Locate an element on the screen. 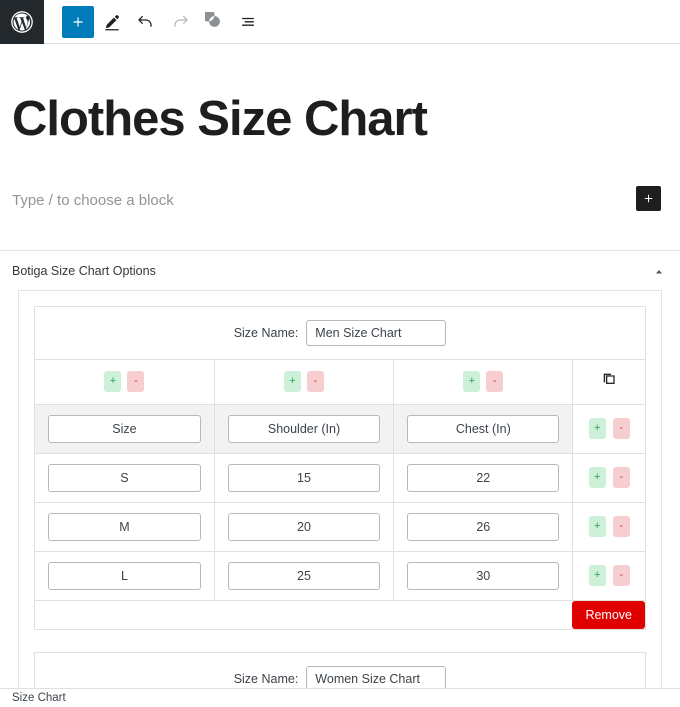 The image size is (680, 707). undo-button is located at coordinates (146, 22).